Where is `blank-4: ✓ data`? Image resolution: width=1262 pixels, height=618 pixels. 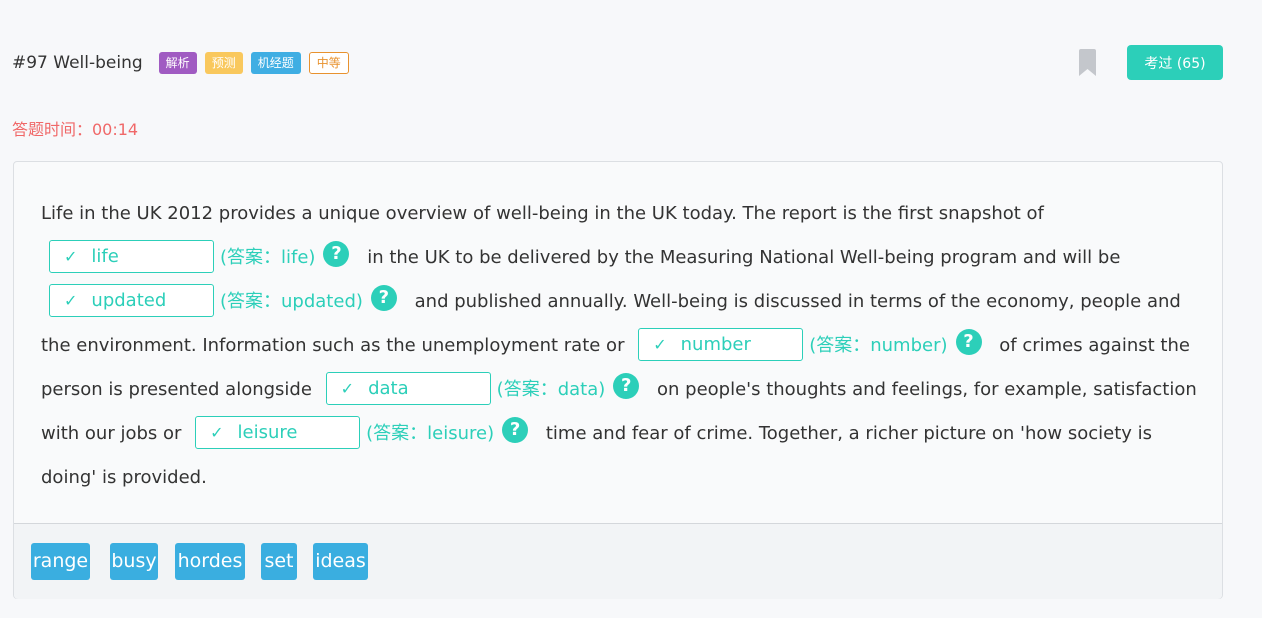
blank-4: ✓ data is located at coordinates (408, 388).